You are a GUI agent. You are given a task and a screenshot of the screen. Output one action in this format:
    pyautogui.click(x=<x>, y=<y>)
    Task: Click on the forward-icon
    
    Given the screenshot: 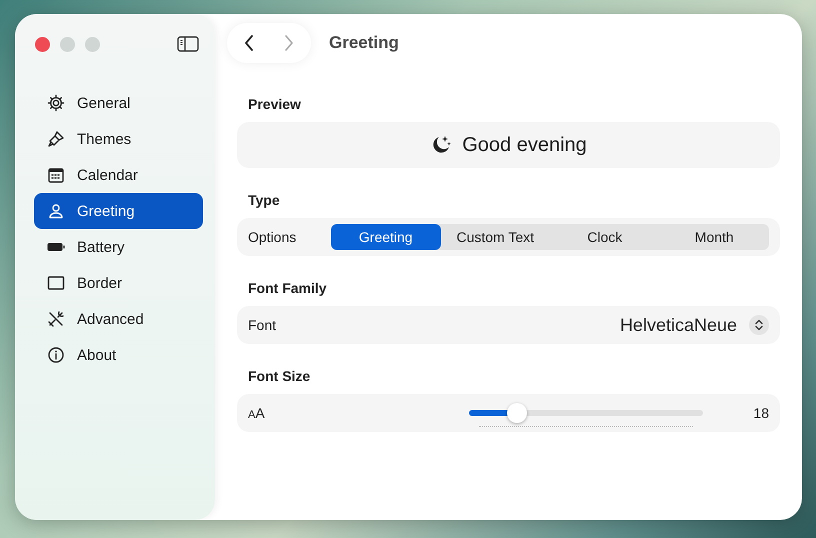 What is the action you would take?
    pyautogui.click(x=289, y=43)
    